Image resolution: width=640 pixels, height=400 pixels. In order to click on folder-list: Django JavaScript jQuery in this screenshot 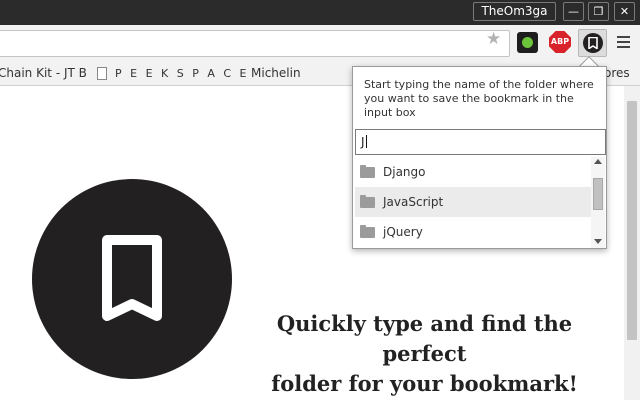, I will do `click(473, 202)`.